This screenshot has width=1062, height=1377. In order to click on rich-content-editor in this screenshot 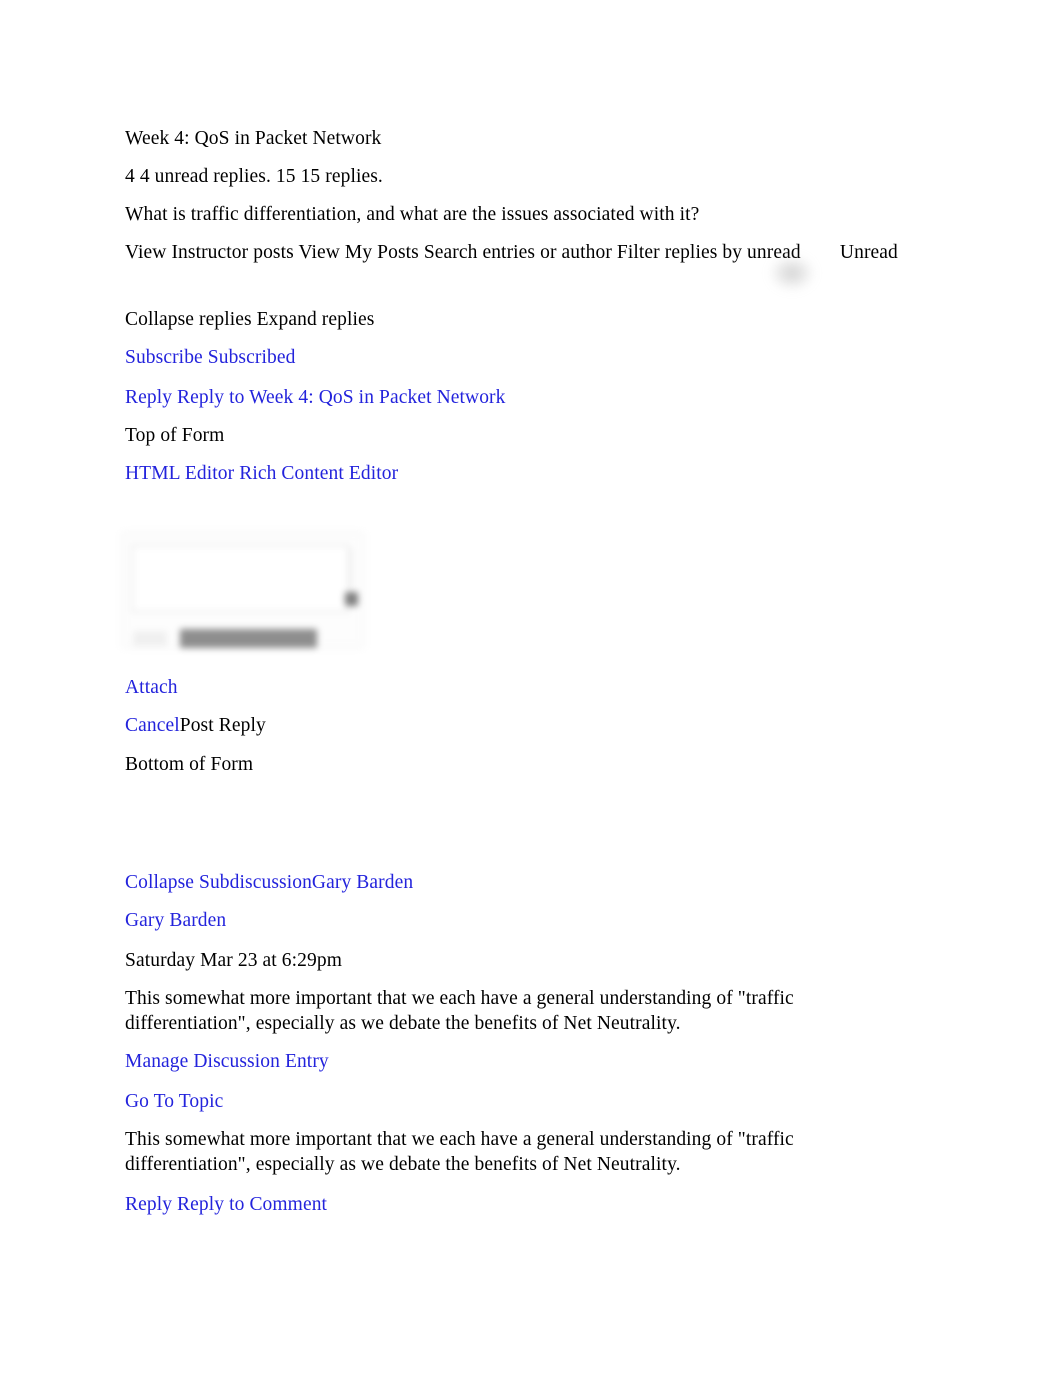, I will do `click(244, 589)`.